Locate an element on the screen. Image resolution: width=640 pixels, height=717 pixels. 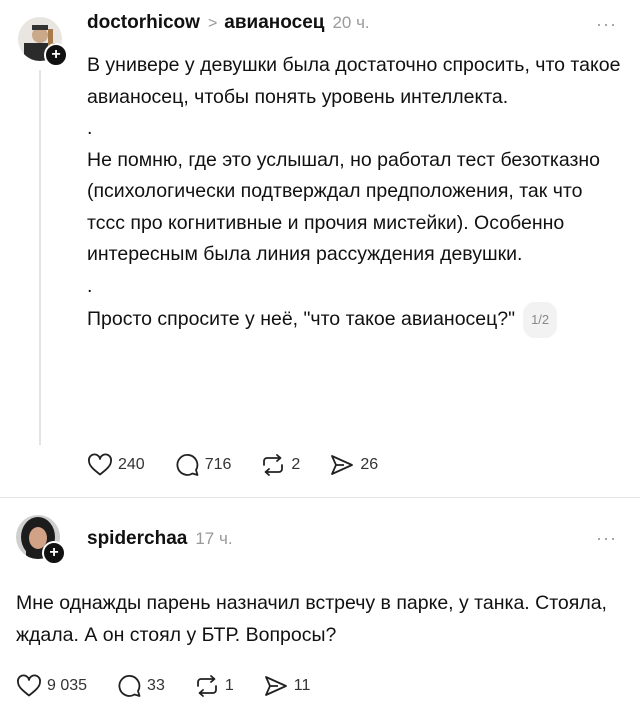
share-button: 26 is located at coordinates (353, 465).